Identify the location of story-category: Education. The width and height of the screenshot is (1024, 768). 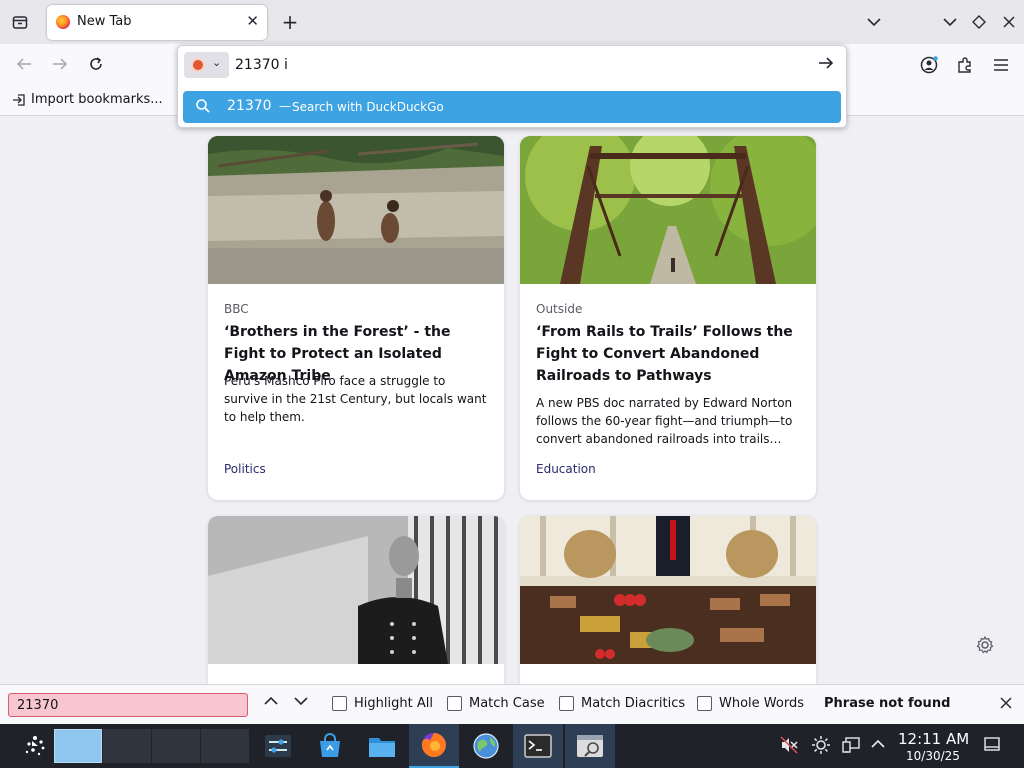
(566, 469).